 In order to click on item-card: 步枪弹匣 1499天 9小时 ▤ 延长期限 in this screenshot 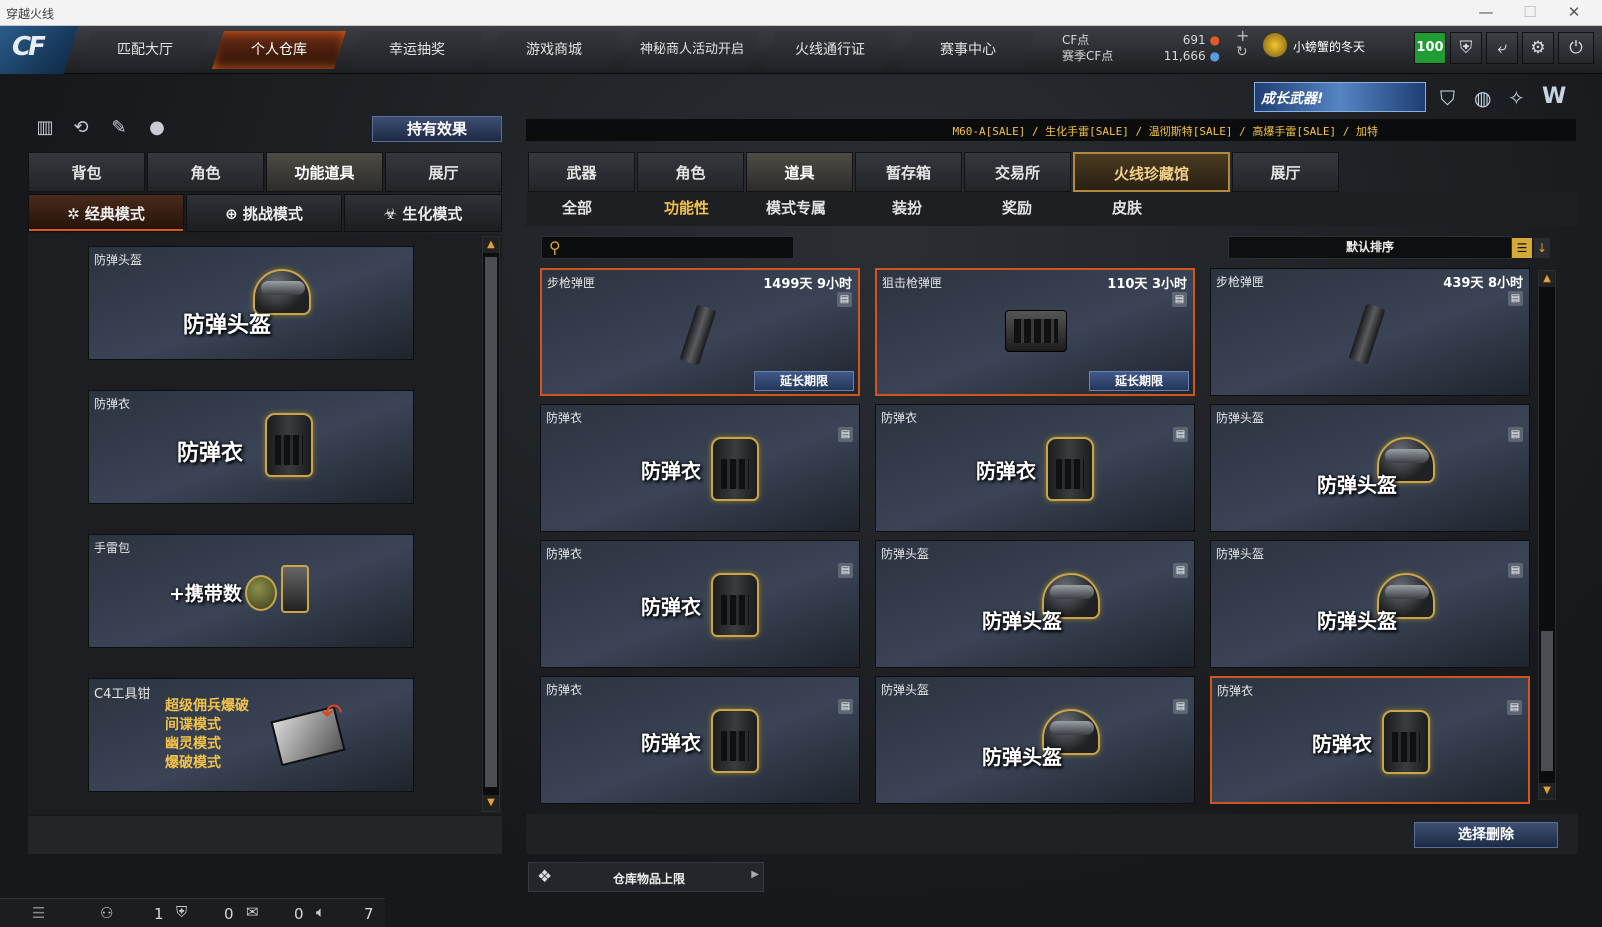, I will do `click(700, 332)`.